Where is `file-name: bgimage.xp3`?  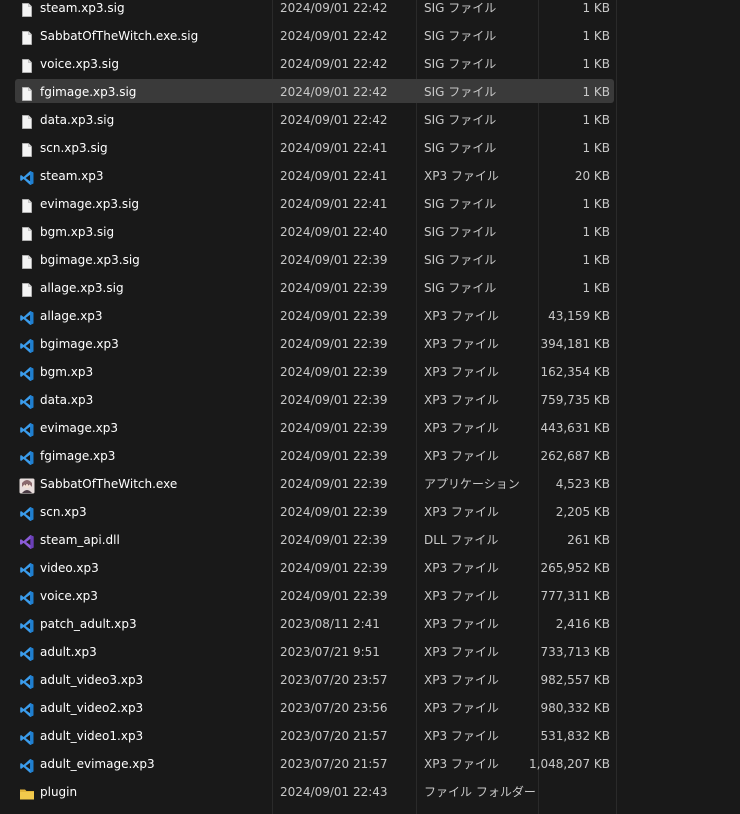
file-name: bgimage.xp3 is located at coordinates (79, 344).